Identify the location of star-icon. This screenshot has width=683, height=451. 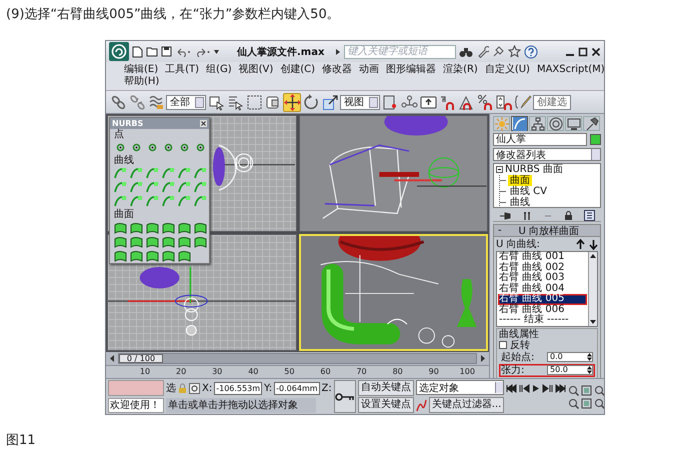
(515, 51).